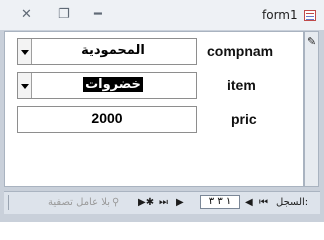 The image size is (324, 240). I want to click on item-value: خضروات, so click(113, 84).